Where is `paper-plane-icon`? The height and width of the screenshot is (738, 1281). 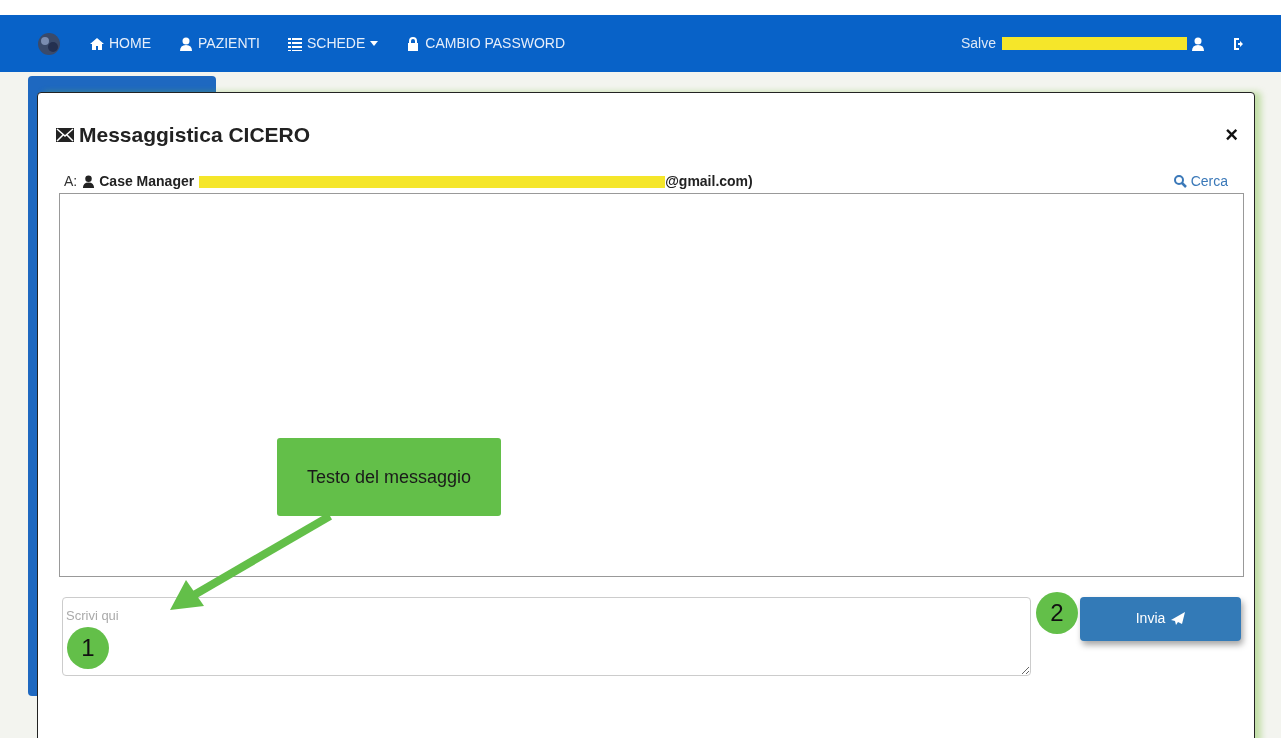 paper-plane-icon is located at coordinates (1178, 618).